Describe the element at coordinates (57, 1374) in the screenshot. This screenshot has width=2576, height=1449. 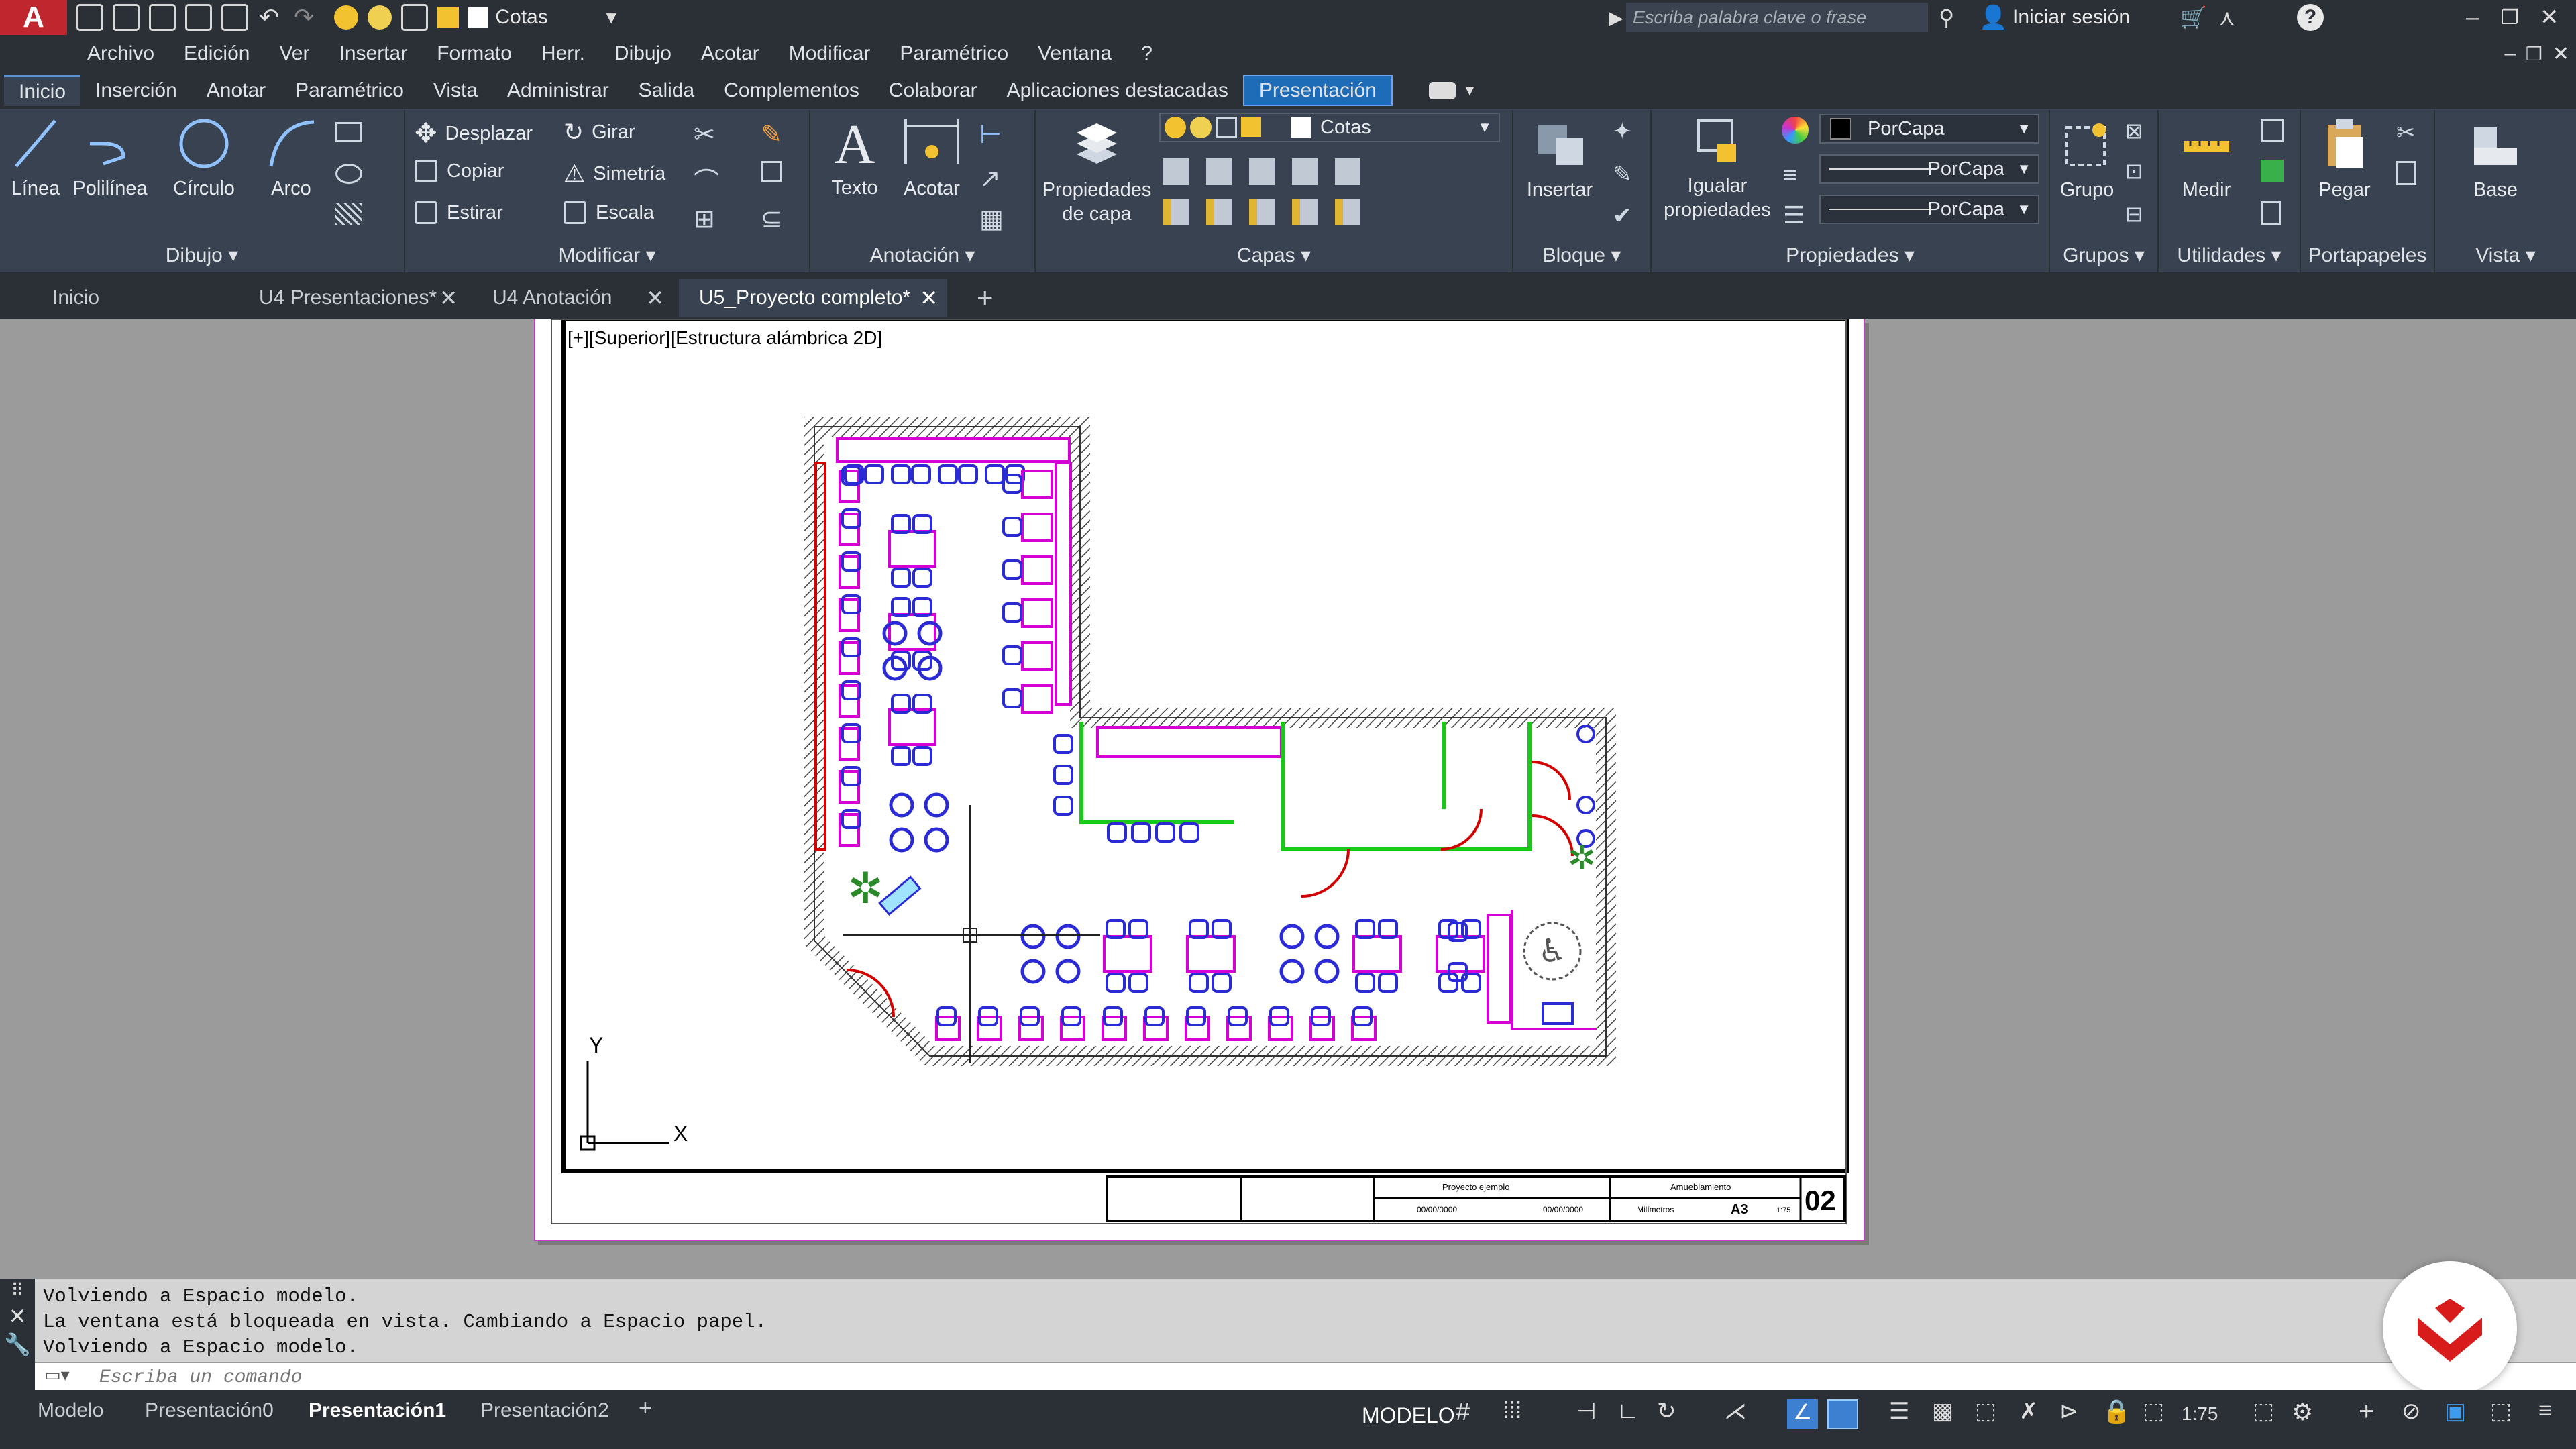
I see `command-prompt-icon: ▭▾` at that location.